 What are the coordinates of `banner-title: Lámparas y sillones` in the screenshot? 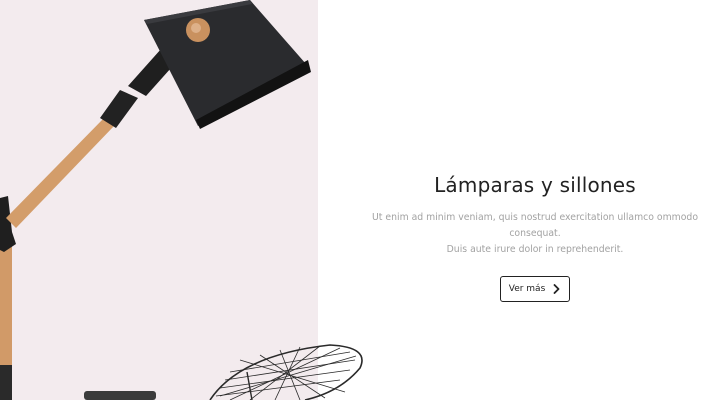 It's located at (535, 185).